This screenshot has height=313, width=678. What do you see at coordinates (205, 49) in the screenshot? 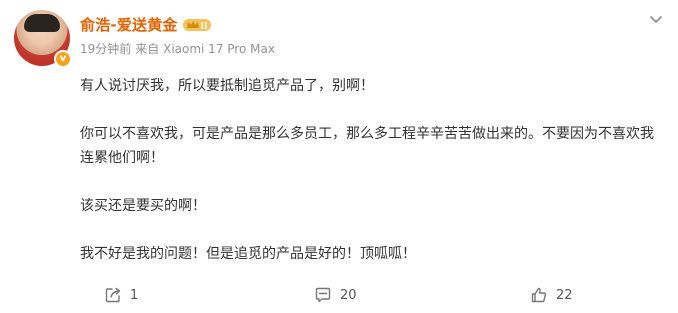
I see `post-source: 来自 Xiaomi 17 Pro Max` at bounding box center [205, 49].